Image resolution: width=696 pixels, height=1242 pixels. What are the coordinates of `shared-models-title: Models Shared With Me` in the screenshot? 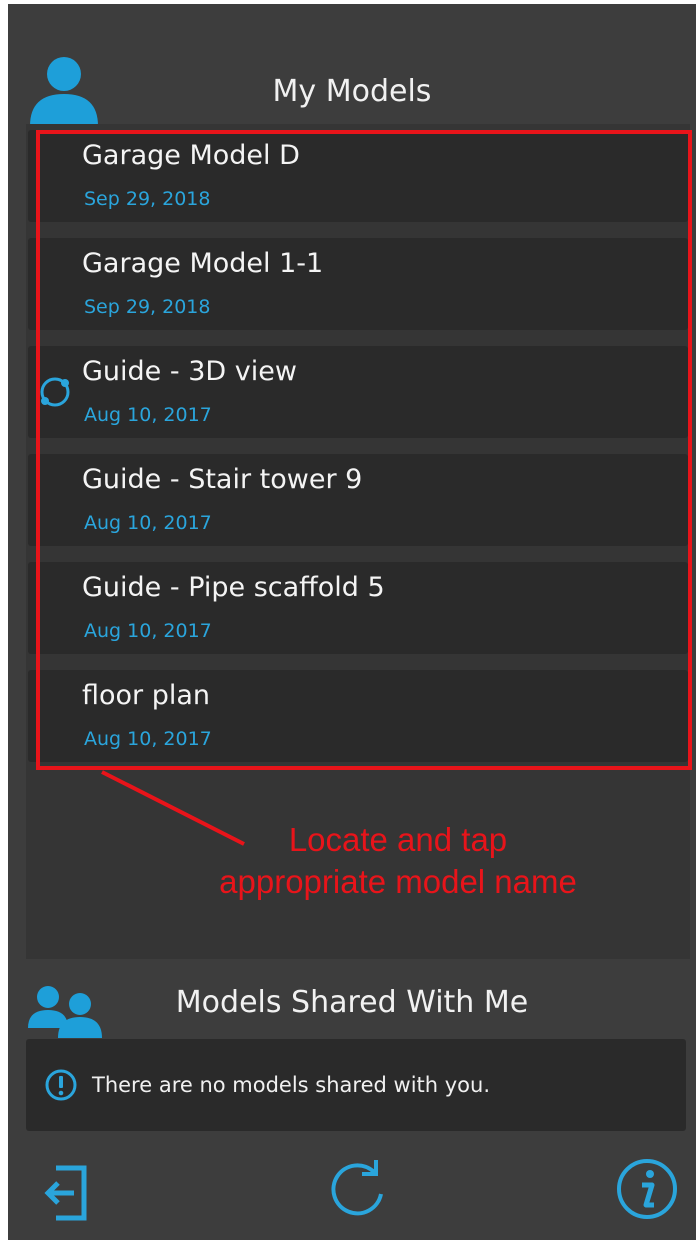 It's located at (352, 1002).